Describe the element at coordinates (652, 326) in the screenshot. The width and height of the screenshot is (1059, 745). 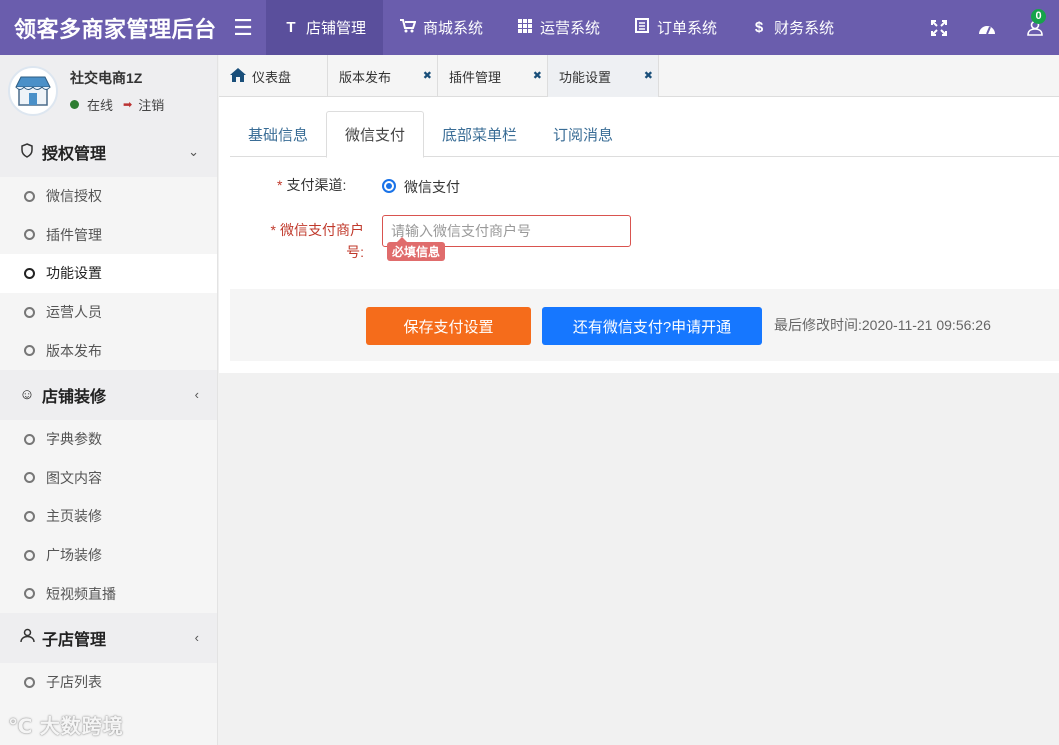
I see `apply-wechat-pay-button: 还有微信支付?申请开通` at that location.